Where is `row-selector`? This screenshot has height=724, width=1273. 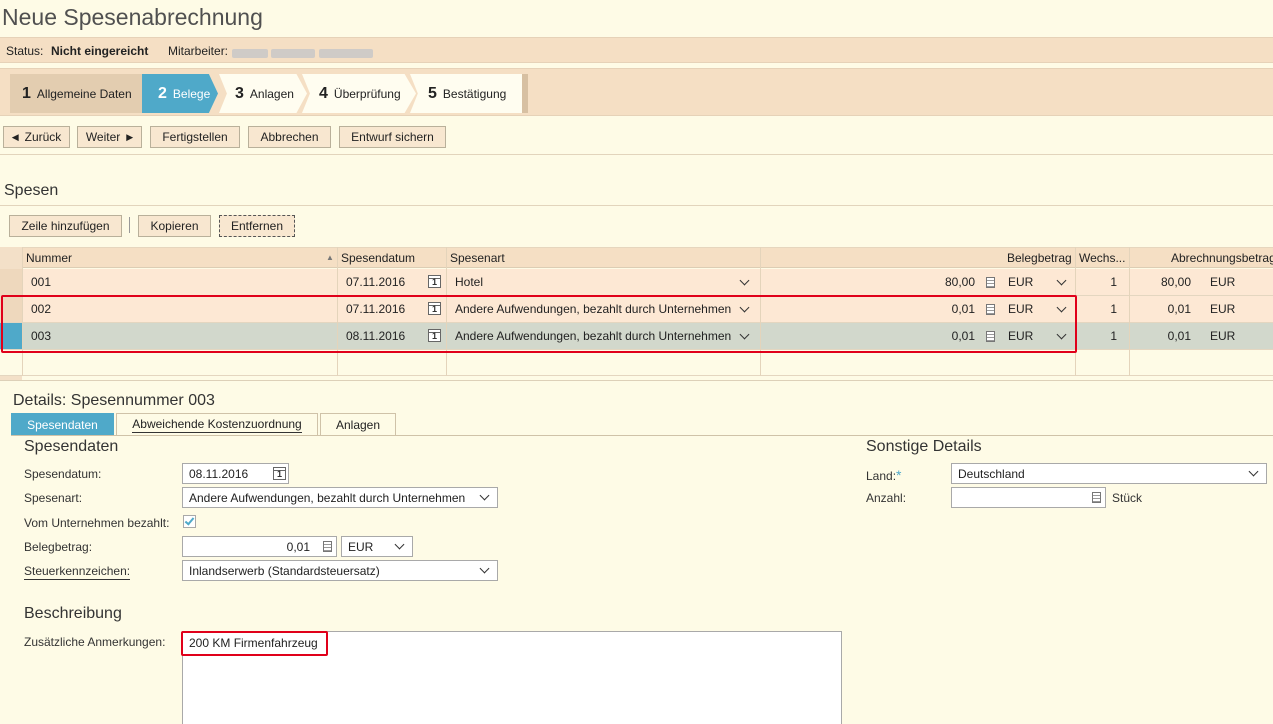 row-selector is located at coordinates (11, 282).